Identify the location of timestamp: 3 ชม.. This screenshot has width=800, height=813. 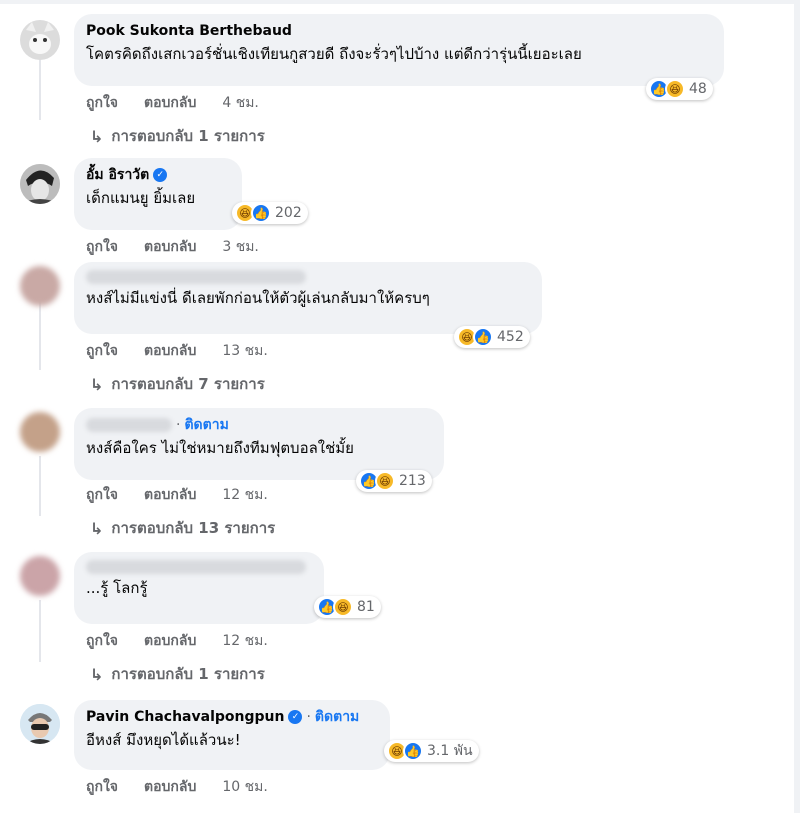
(240, 247).